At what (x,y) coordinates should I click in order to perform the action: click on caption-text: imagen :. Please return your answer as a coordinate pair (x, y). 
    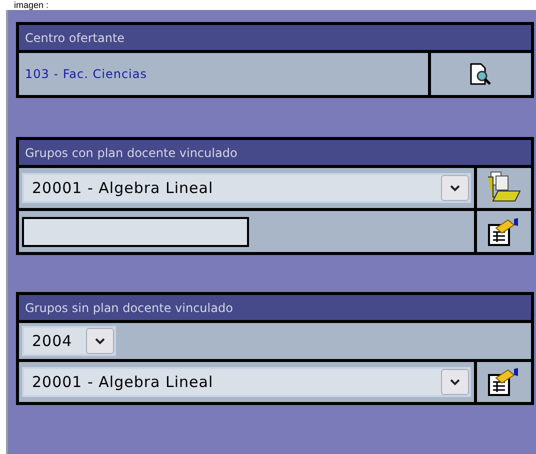
    Looking at the image, I should click on (31, 5).